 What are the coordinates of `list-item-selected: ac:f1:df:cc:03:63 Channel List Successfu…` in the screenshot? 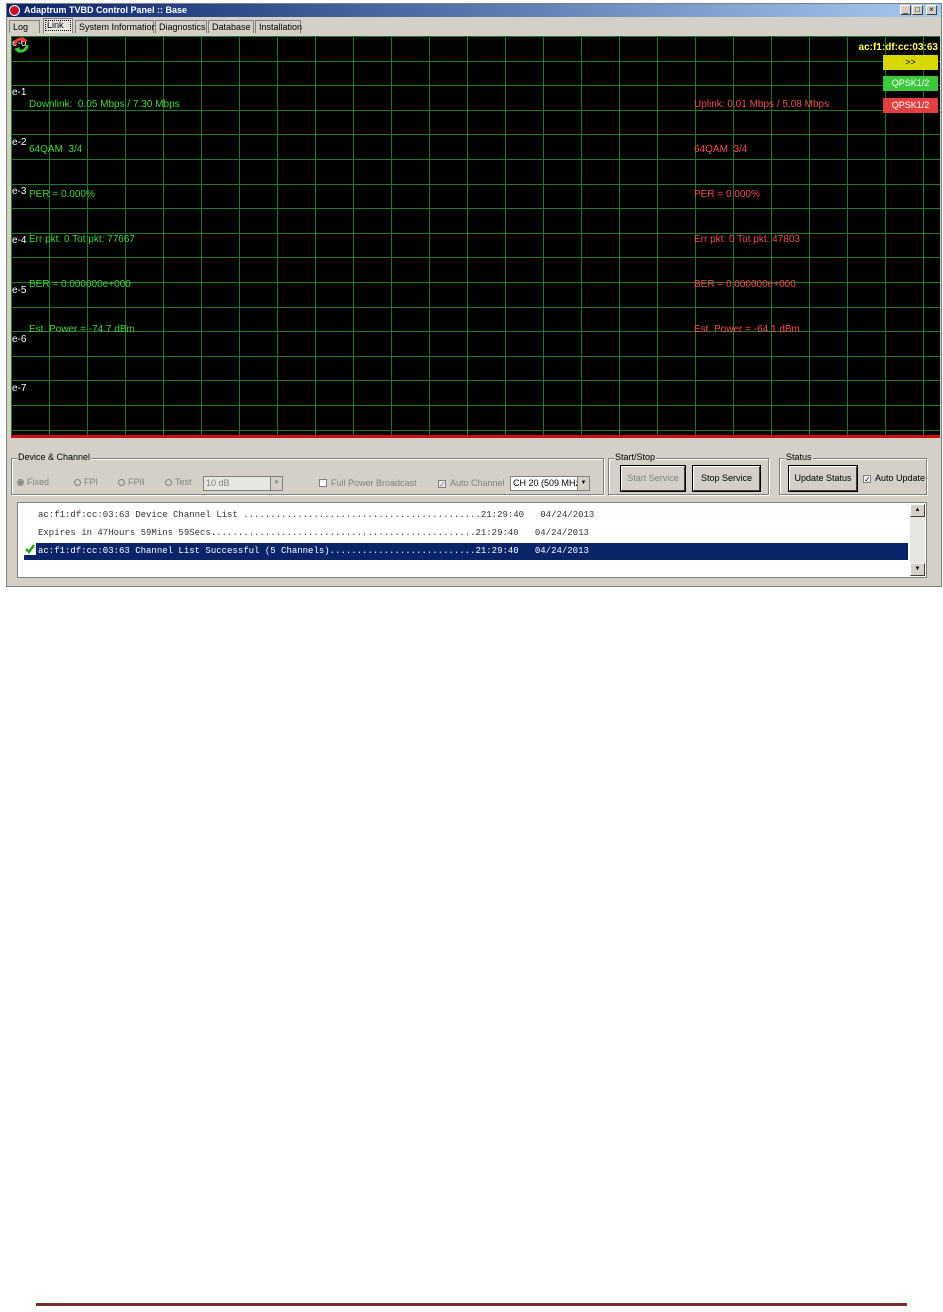 It's located at (466, 551).